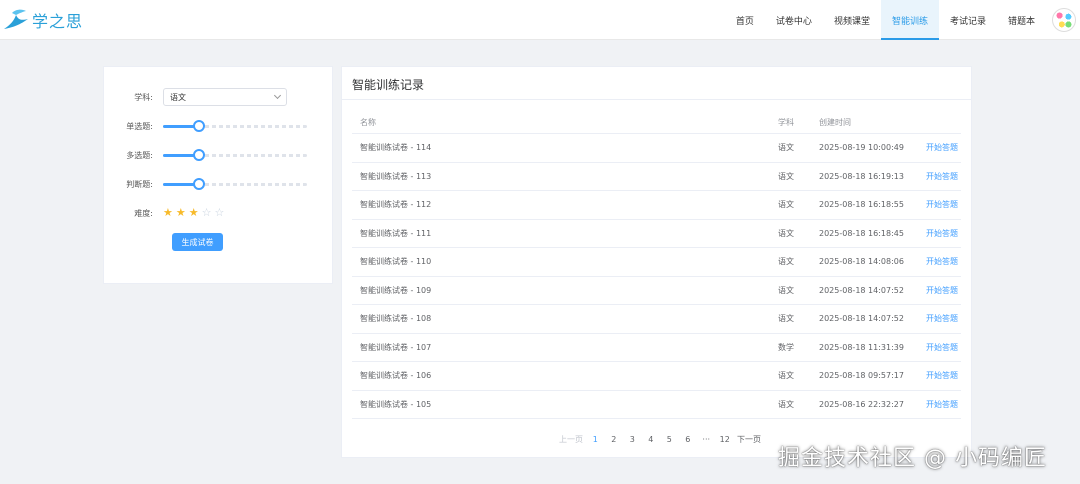 The height and width of the screenshot is (484, 1080). Describe the element at coordinates (235, 155) in the screenshot. I see `multi-choice-slider` at that location.